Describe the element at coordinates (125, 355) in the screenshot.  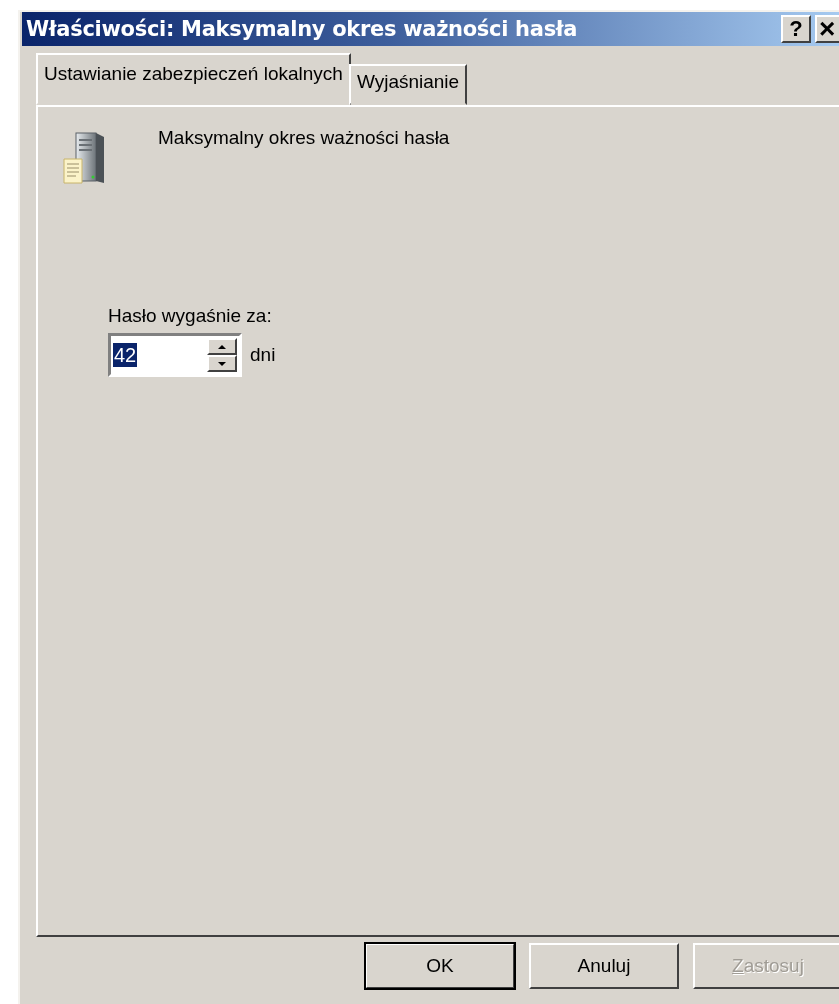
I see `days-value: 42` at that location.